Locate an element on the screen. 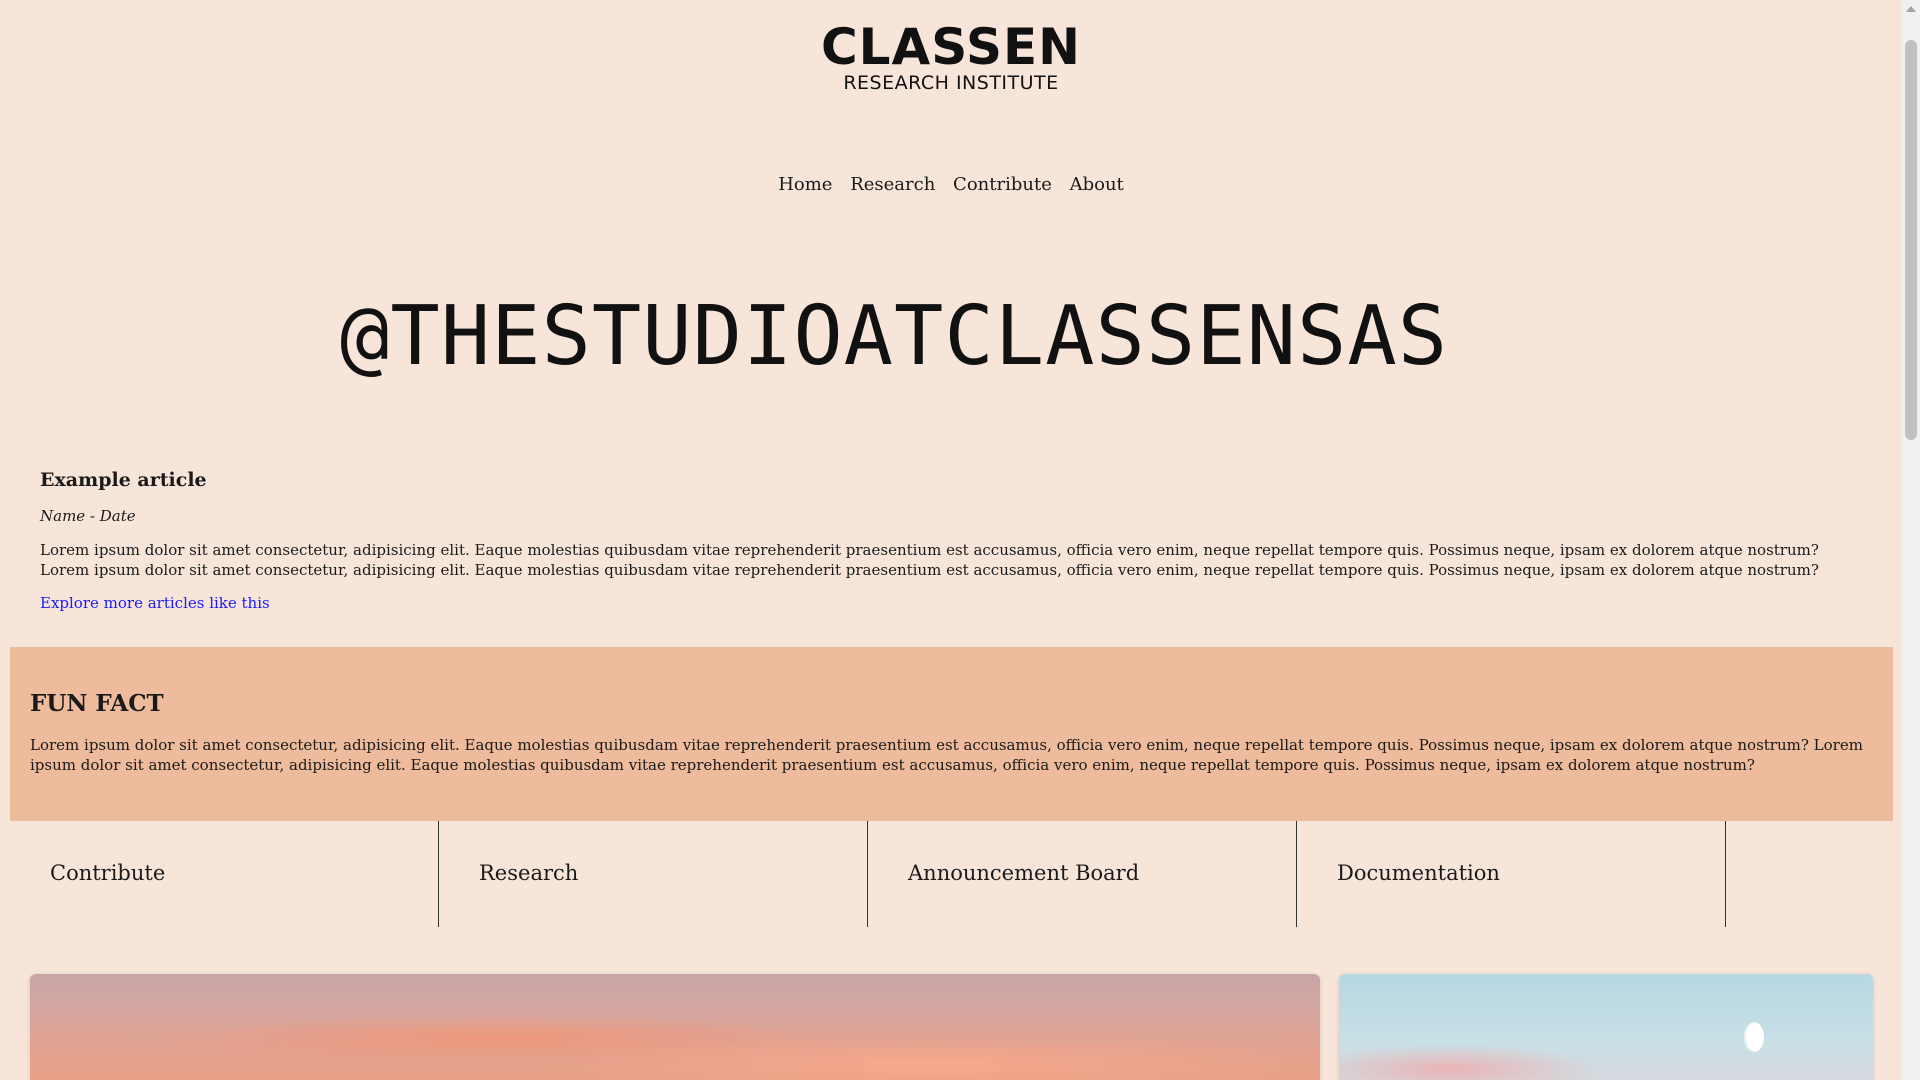 Image resolution: width=1920 pixels, height=1080 pixels. nav-contribute: Contribute is located at coordinates (1002, 184).